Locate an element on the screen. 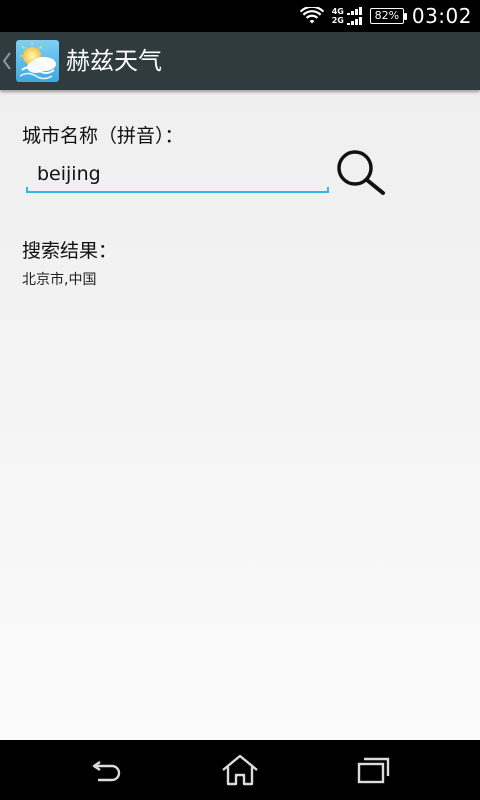 This screenshot has width=480, height=800. status-bar: 4G 2G 82% 03:02 is located at coordinates (240, 16).